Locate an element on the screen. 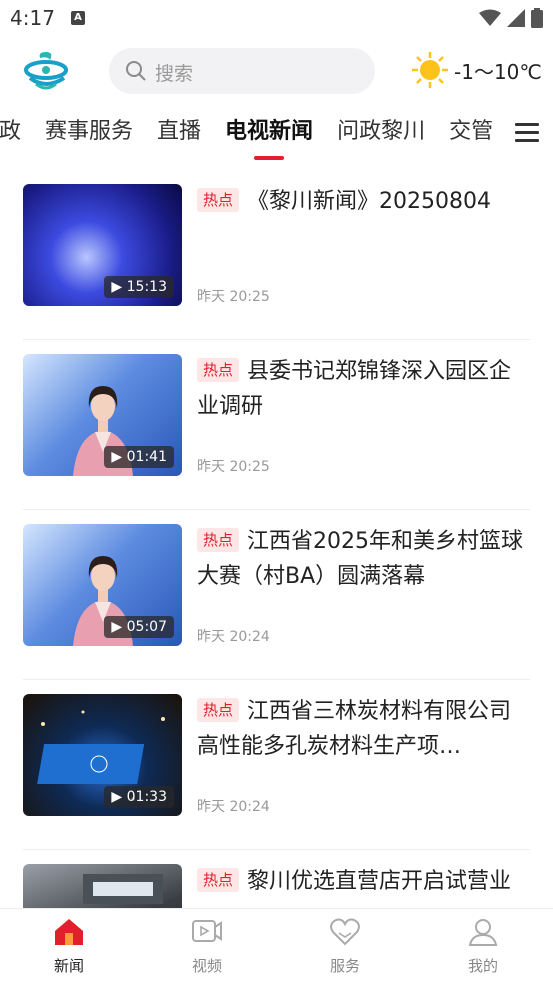 This screenshot has height=985, width=553. category-tabs: 政赛事服务 直播 电视新闻 问政黎川 交管 is located at coordinates (276, 135).